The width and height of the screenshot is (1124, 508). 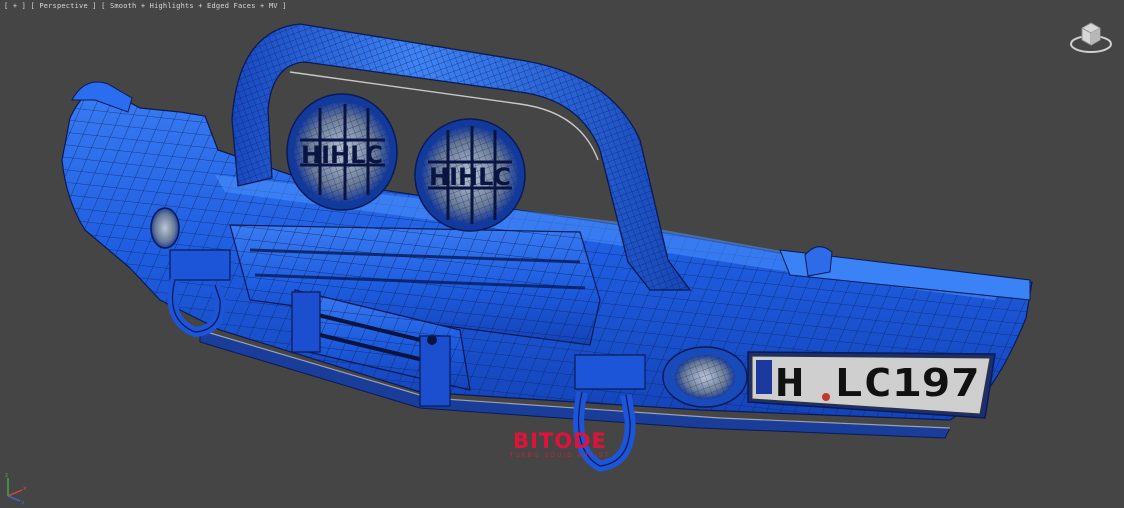 What do you see at coordinates (705, 377) in the screenshot?
I see `fog-light-right` at bounding box center [705, 377].